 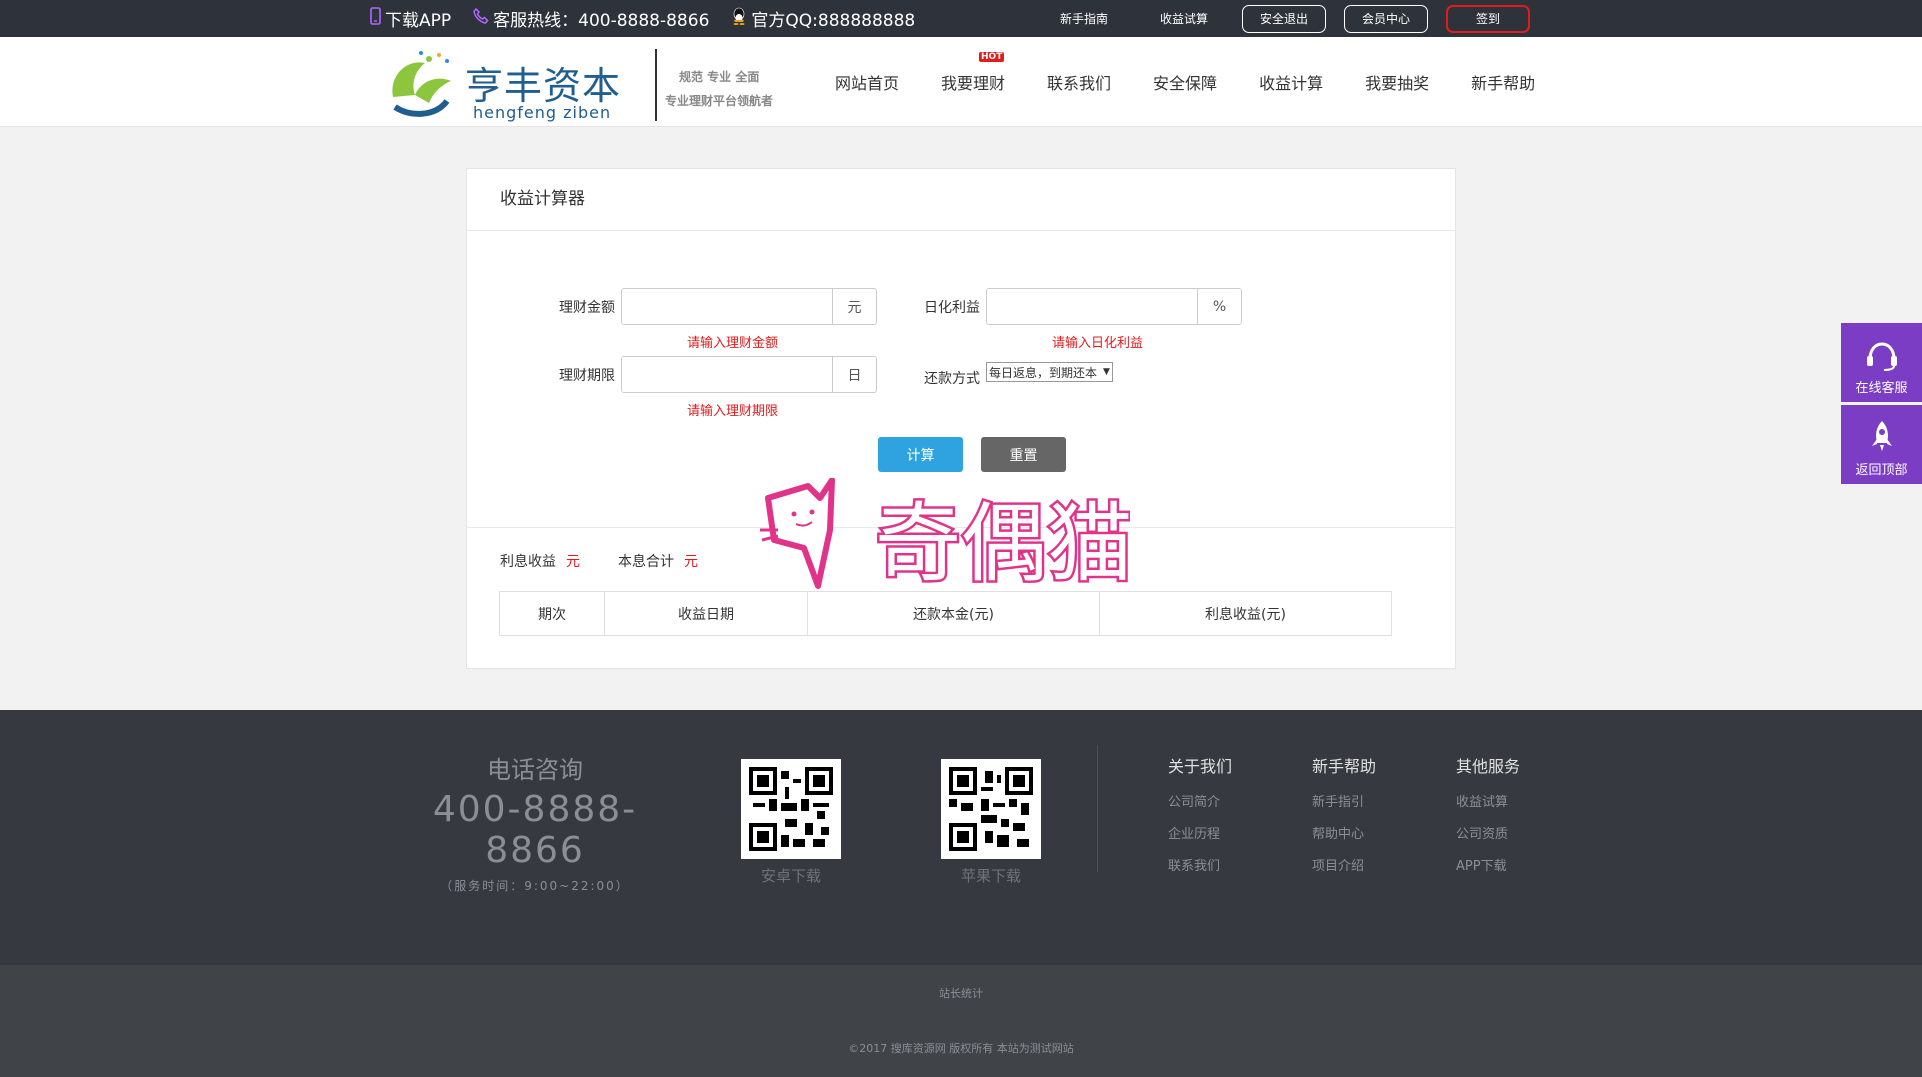 I want to click on ios-download-label: 苹果下载, so click(x=991, y=875).